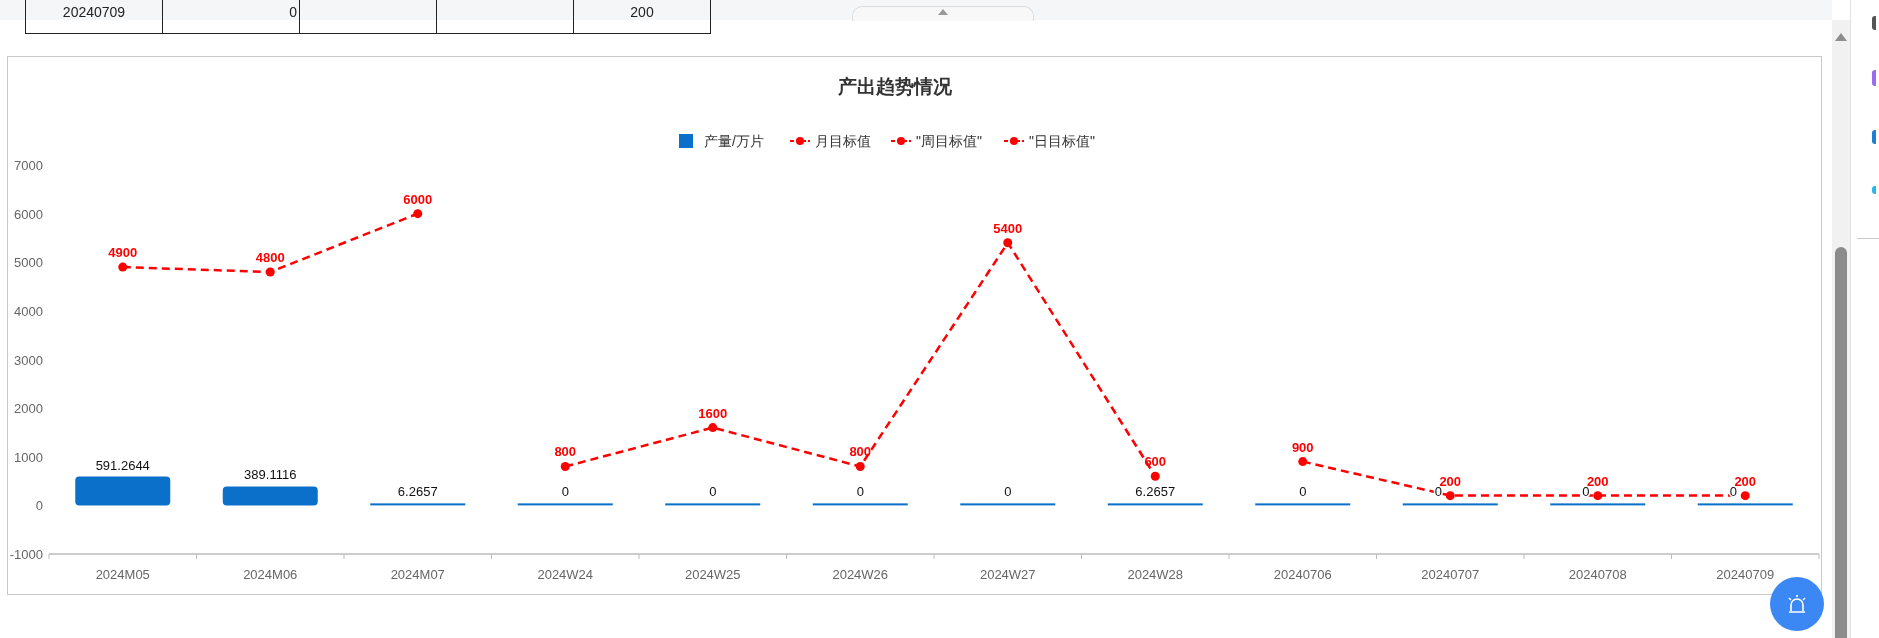 The width and height of the screenshot is (1879, 638). What do you see at coordinates (417, 574) in the screenshot?
I see `x-axis-label: 2024M07` at bounding box center [417, 574].